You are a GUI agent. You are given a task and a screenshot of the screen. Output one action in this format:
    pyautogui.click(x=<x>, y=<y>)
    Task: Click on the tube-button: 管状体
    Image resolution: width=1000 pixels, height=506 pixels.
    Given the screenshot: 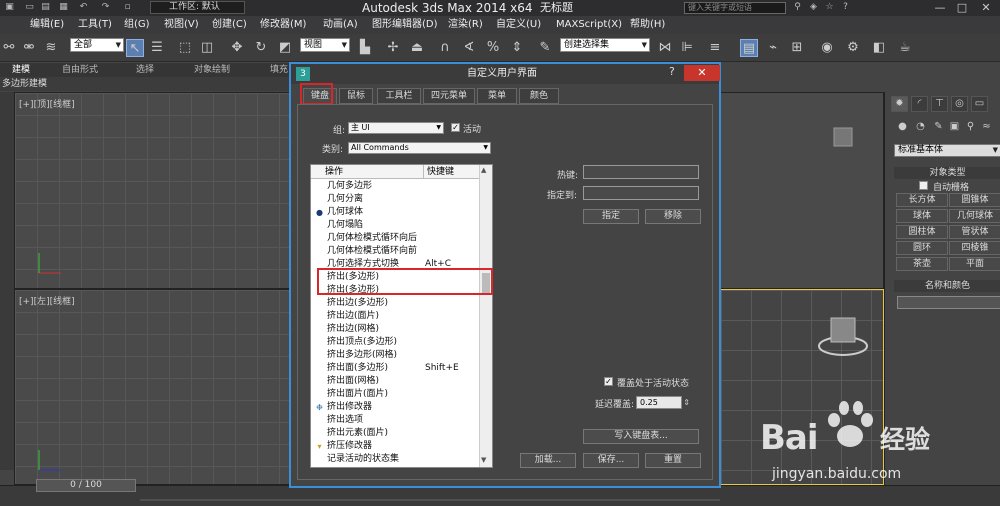 What is the action you would take?
    pyautogui.click(x=974, y=232)
    